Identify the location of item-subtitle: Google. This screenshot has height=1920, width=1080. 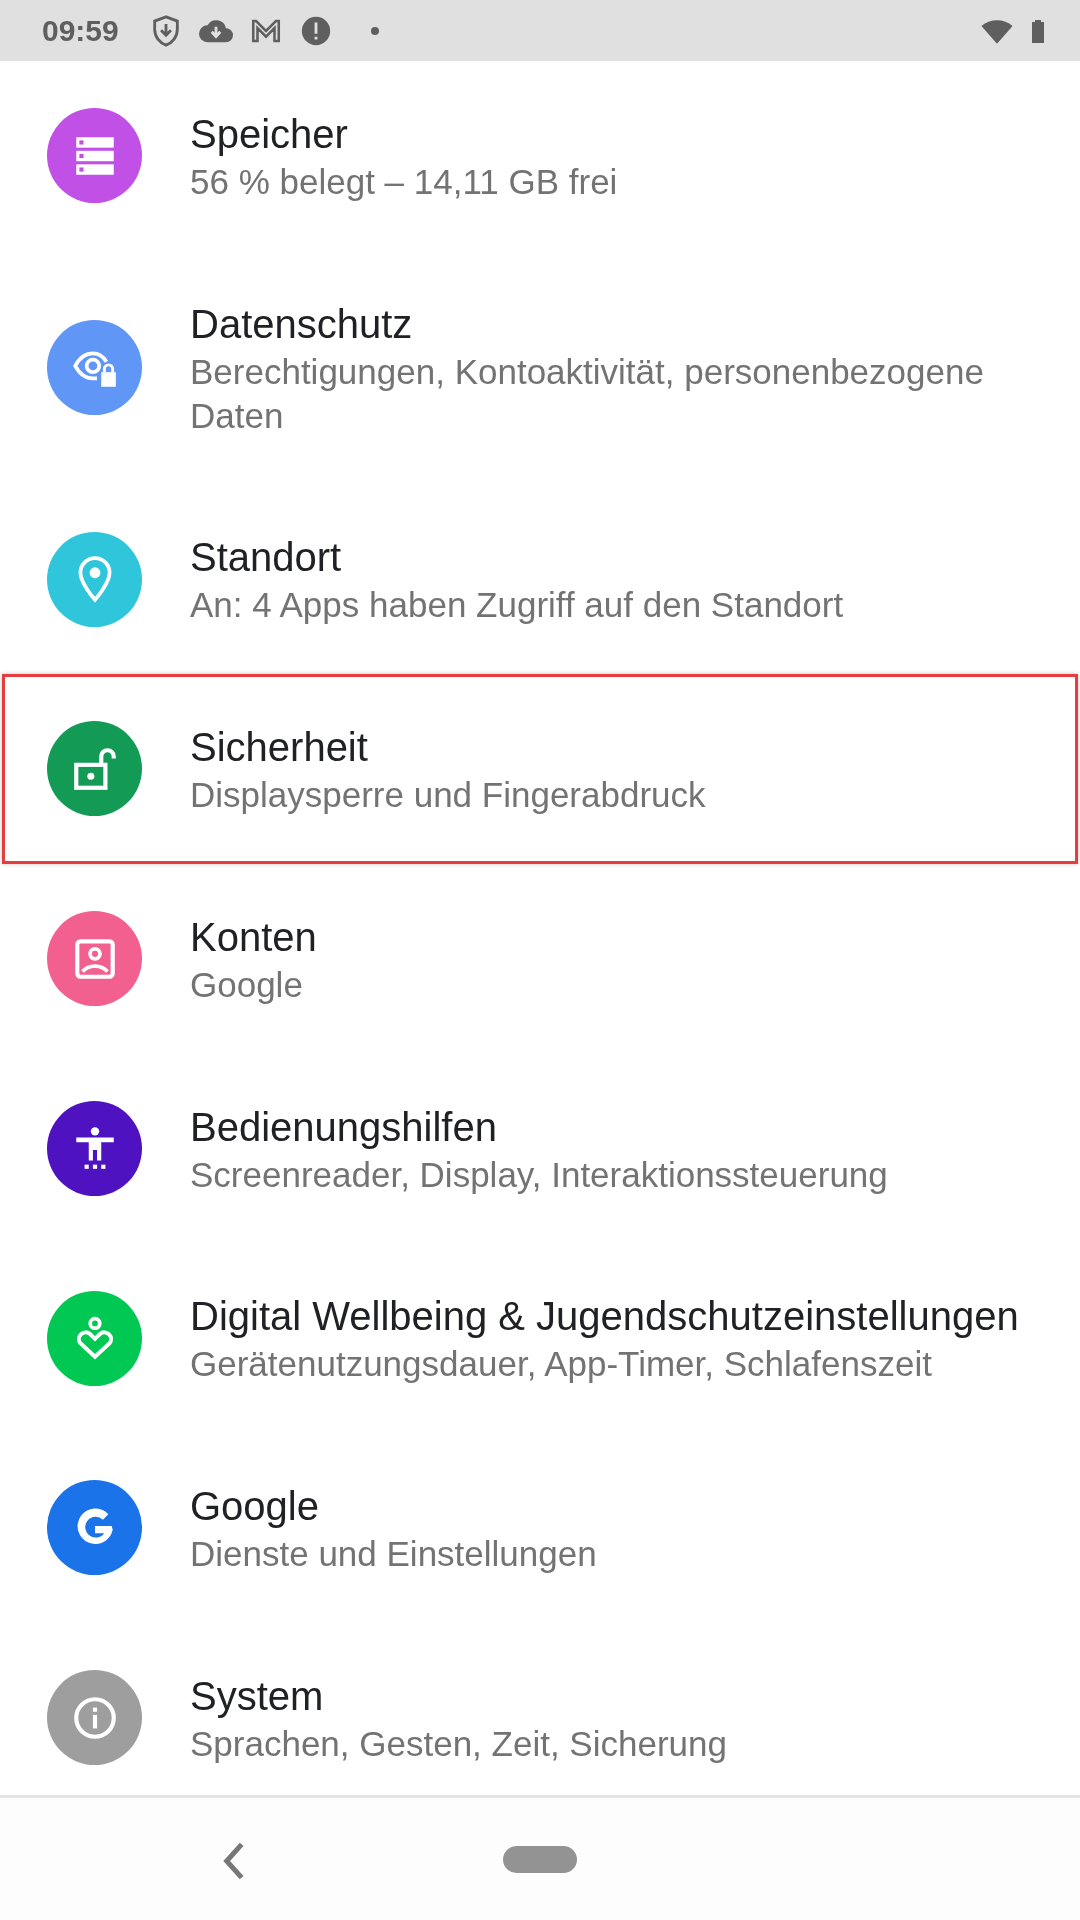
(247, 984).